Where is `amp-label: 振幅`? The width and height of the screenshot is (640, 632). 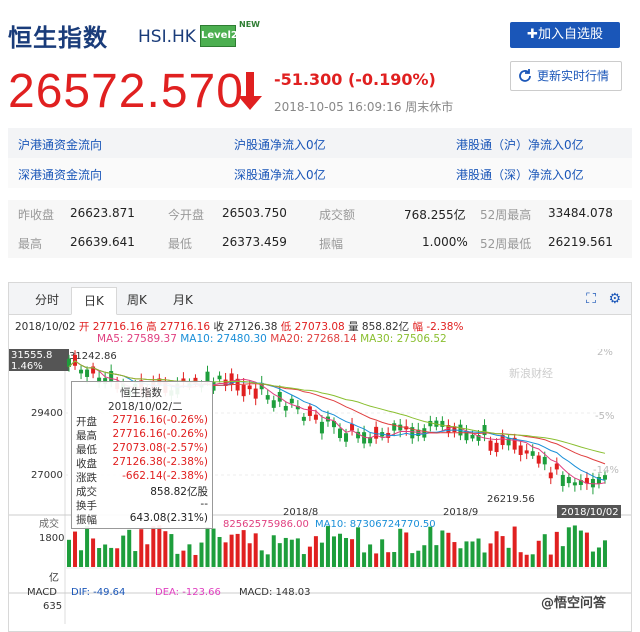
amp-label: 振幅 is located at coordinates (331, 244).